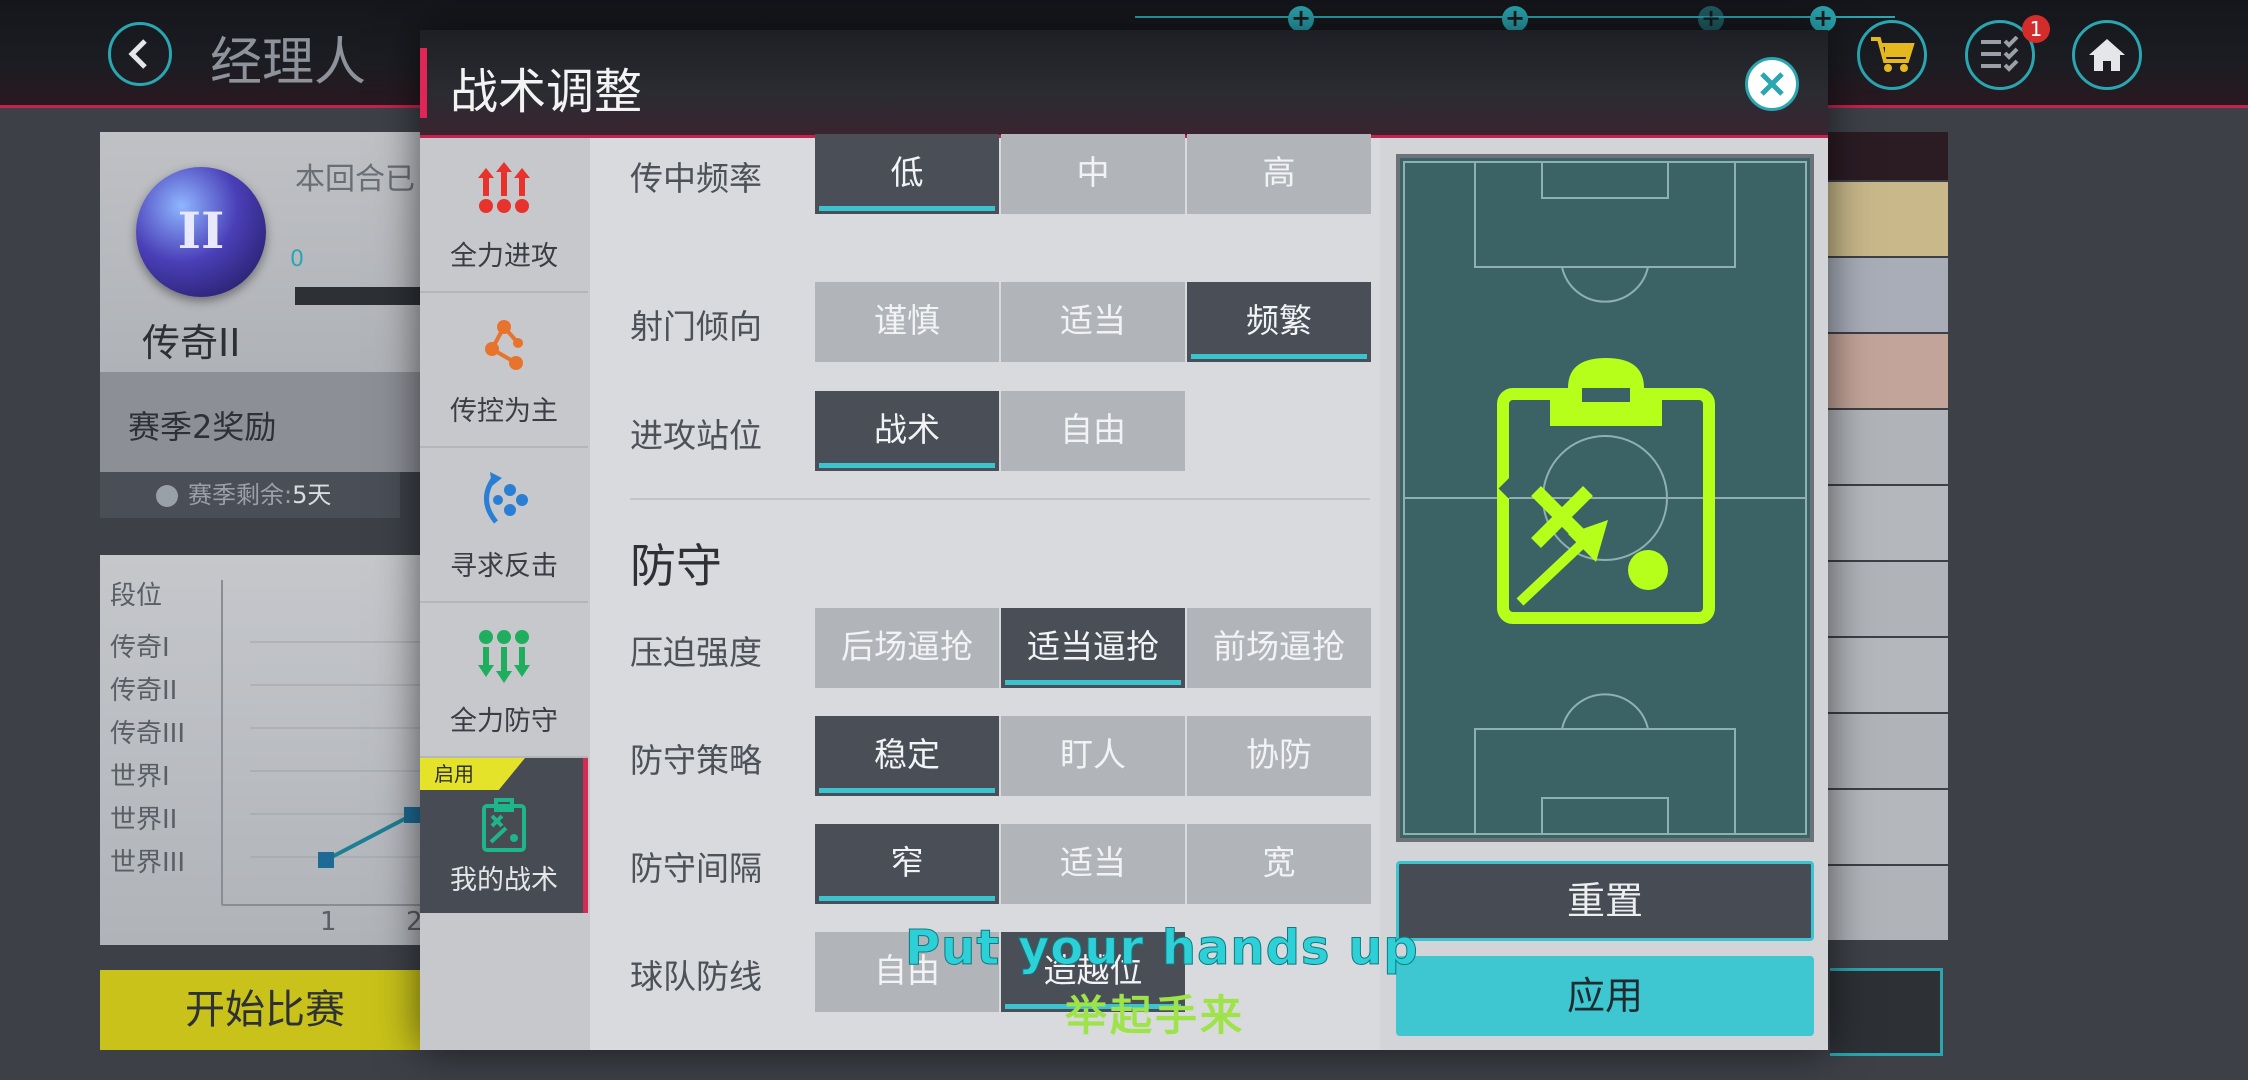  Describe the element at coordinates (202, 425) in the screenshot. I see `season-reward-label: 赛季2奖励` at that location.